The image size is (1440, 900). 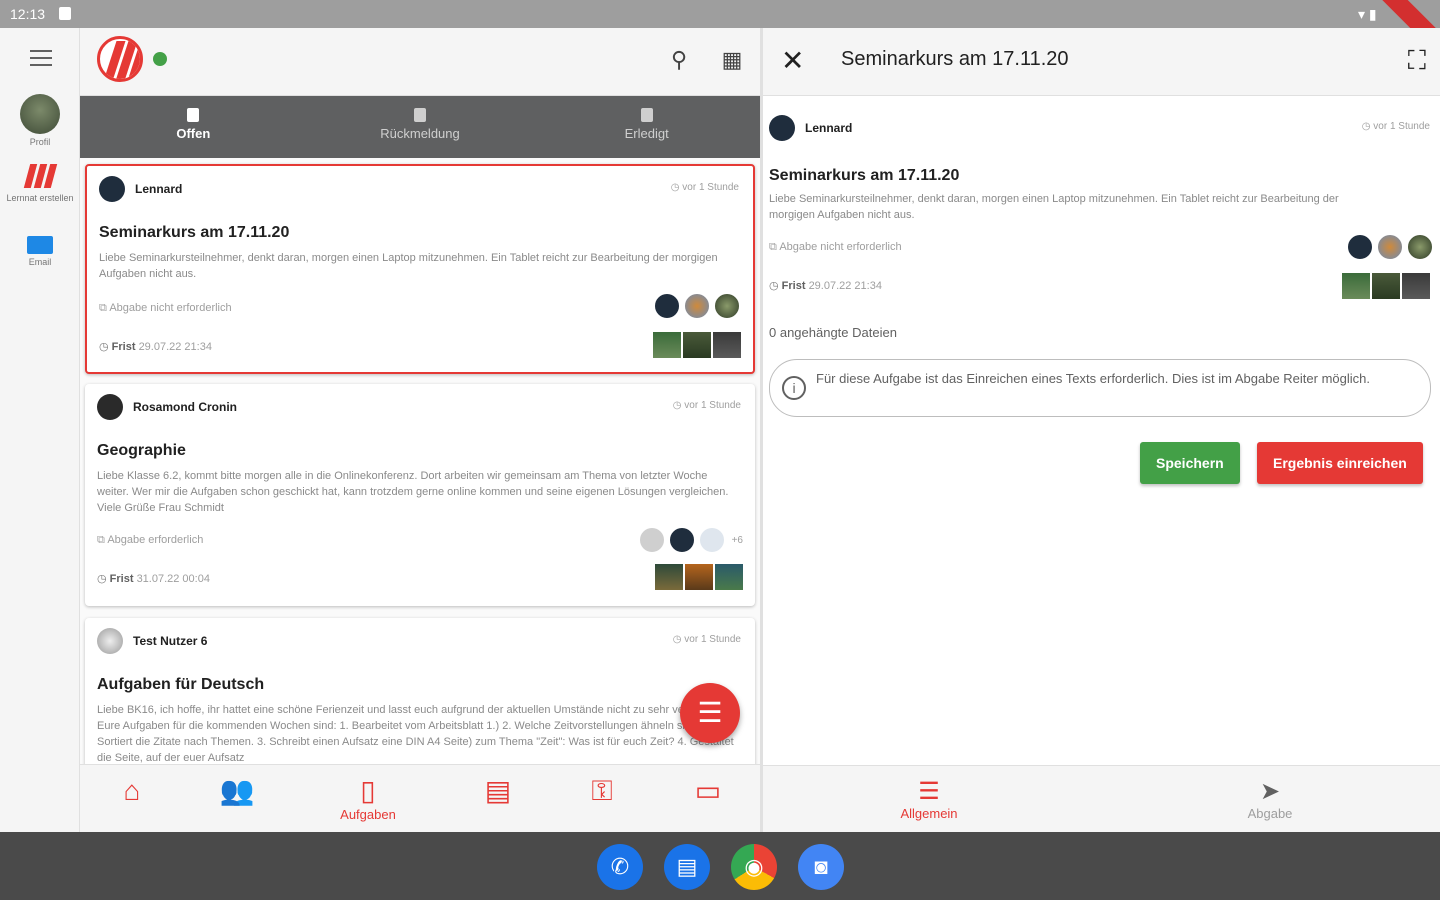 I want to click on tab-label: Offen, so click(x=193, y=133).